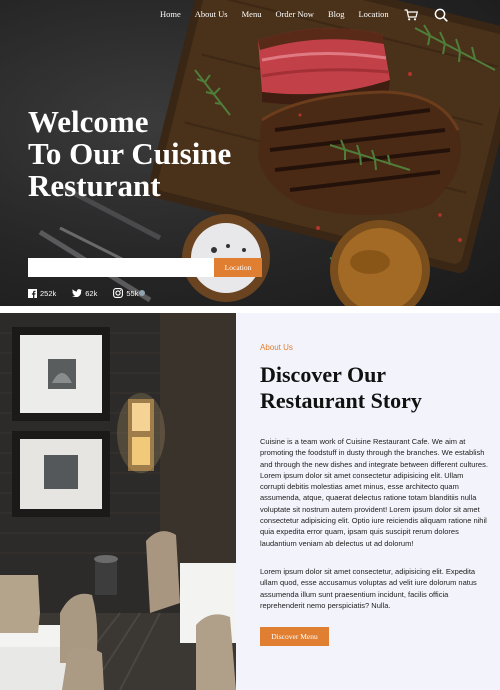 The width and height of the screenshot is (500, 690). Describe the element at coordinates (118, 293) in the screenshot. I see `instagram-icon` at that location.